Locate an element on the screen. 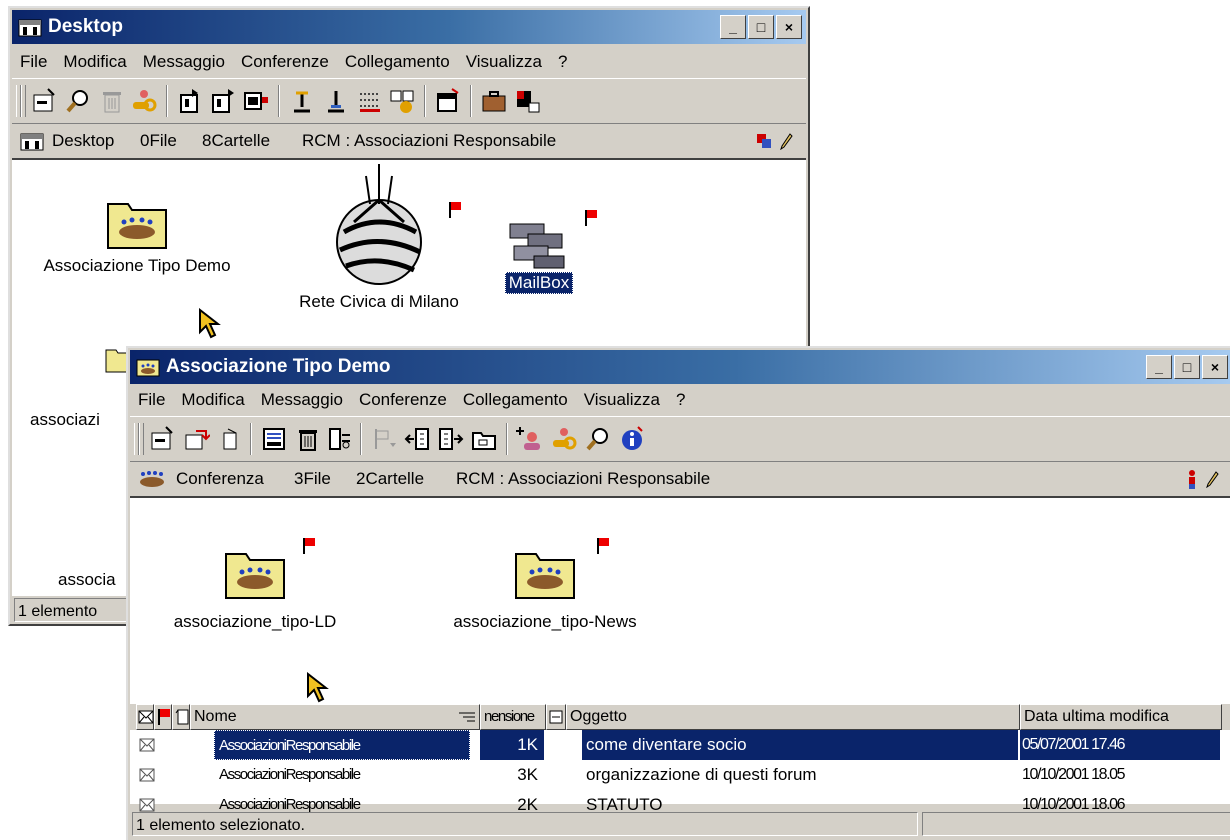  properties-icon is located at coordinates (340, 439).